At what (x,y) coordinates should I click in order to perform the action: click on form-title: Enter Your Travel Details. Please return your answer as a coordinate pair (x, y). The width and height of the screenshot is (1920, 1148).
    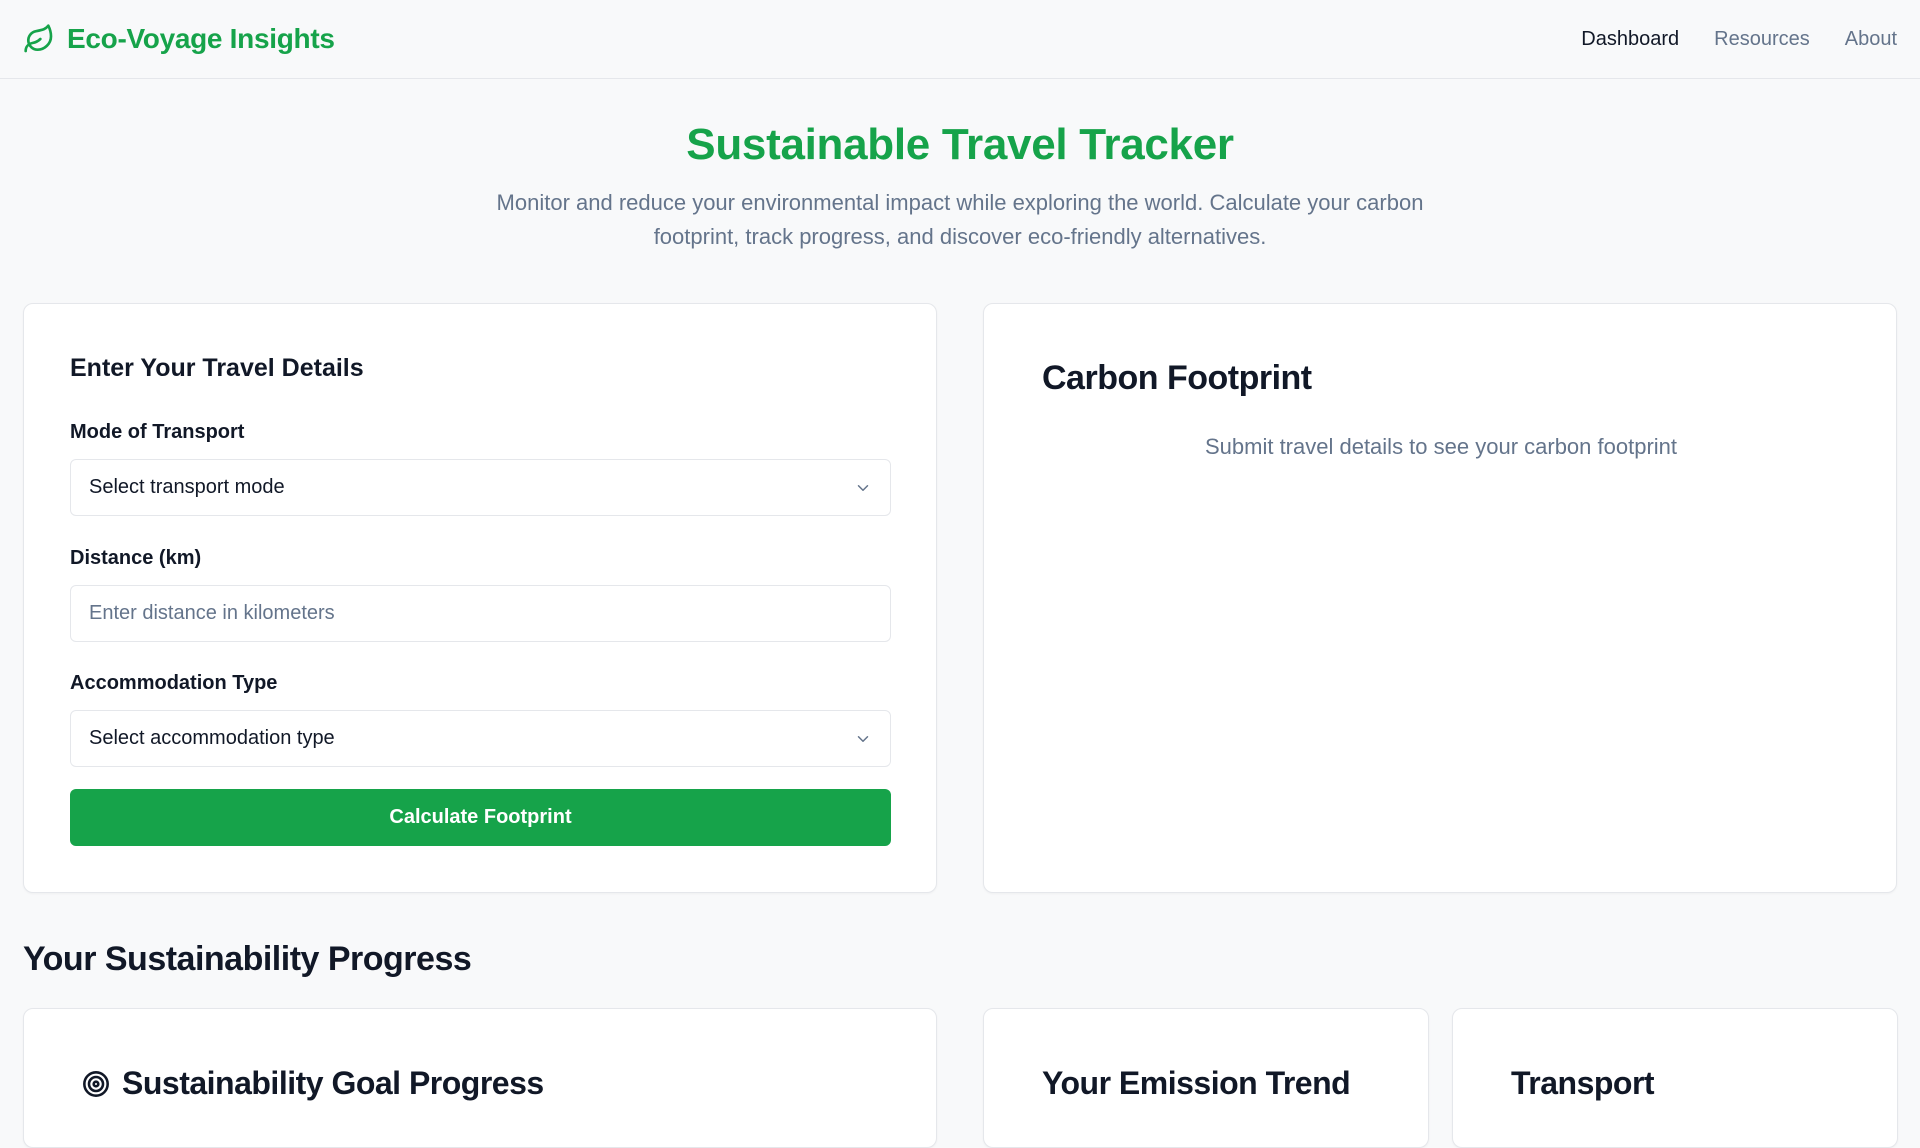
    Looking at the image, I should click on (217, 368).